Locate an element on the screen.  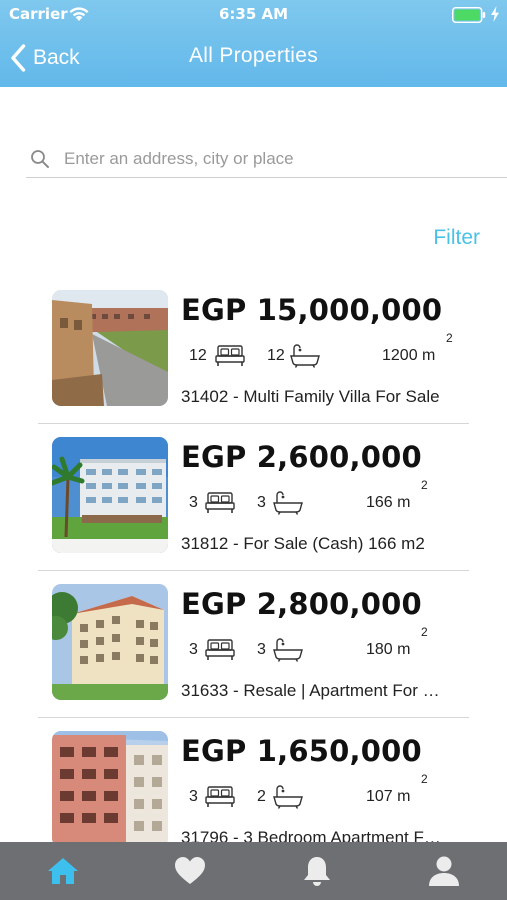
property-title: 31812 - For Sale (Cash) 166 m2 is located at coordinates (303, 543).